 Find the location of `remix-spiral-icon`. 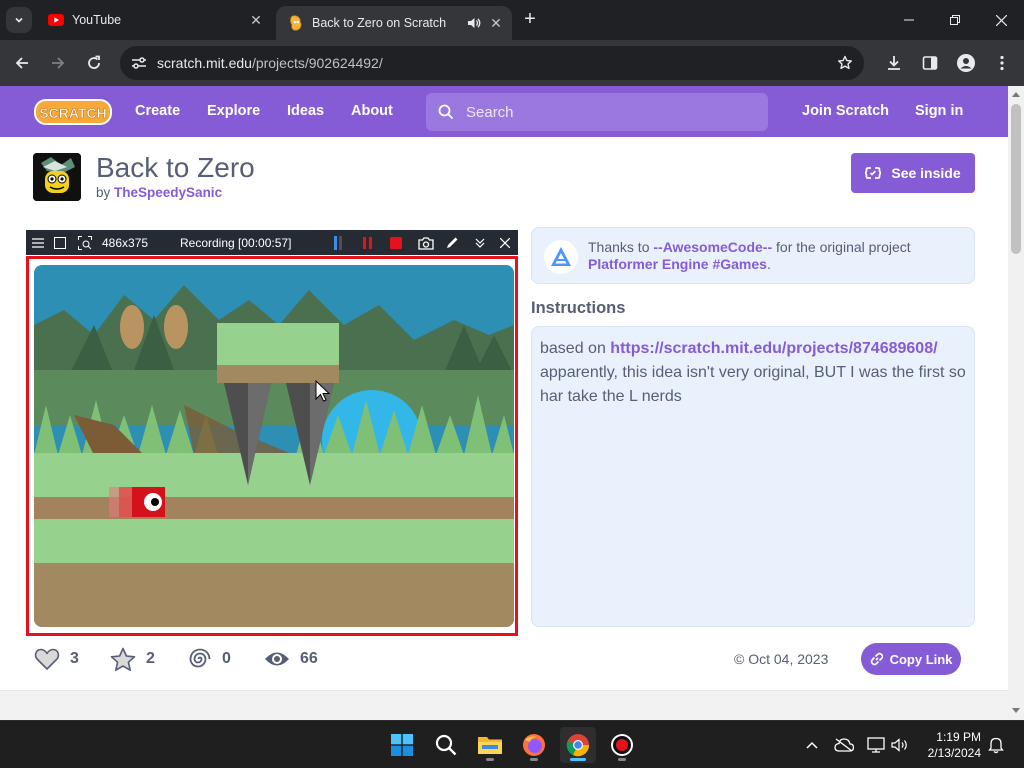

remix-spiral-icon is located at coordinates (200, 658).